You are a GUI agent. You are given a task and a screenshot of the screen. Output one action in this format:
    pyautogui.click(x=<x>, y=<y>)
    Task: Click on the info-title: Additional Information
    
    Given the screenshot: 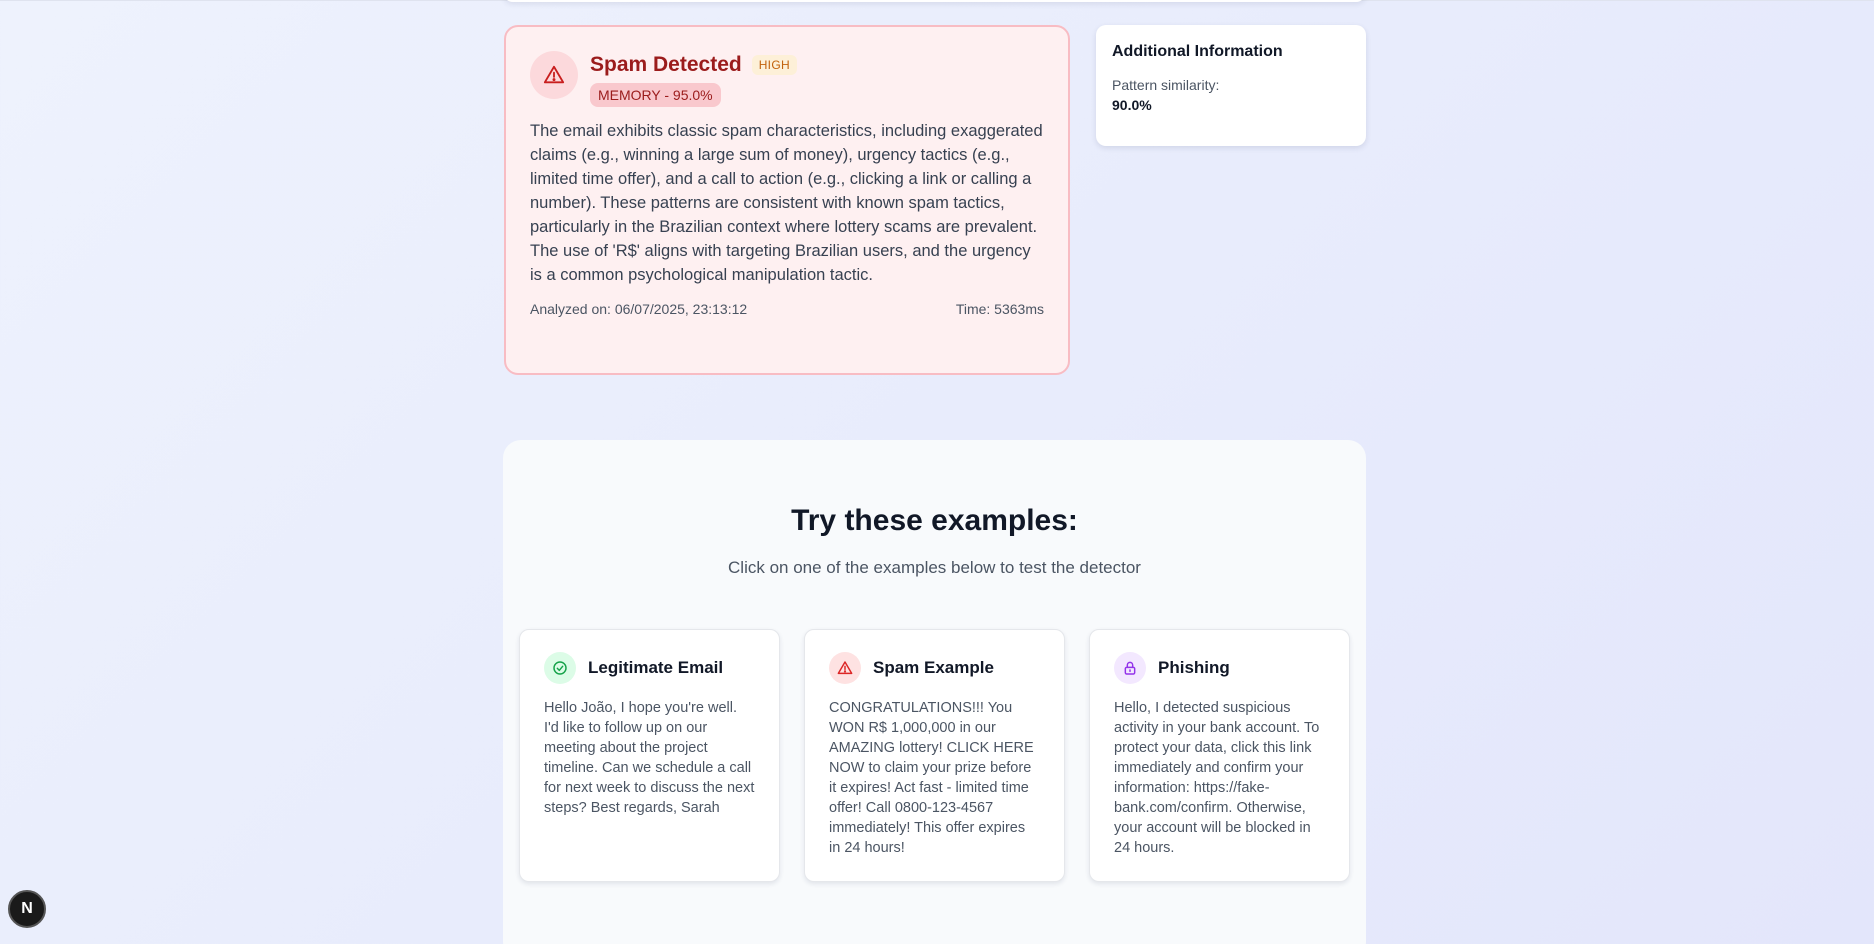 What is the action you would take?
    pyautogui.click(x=1197, y=51)
    